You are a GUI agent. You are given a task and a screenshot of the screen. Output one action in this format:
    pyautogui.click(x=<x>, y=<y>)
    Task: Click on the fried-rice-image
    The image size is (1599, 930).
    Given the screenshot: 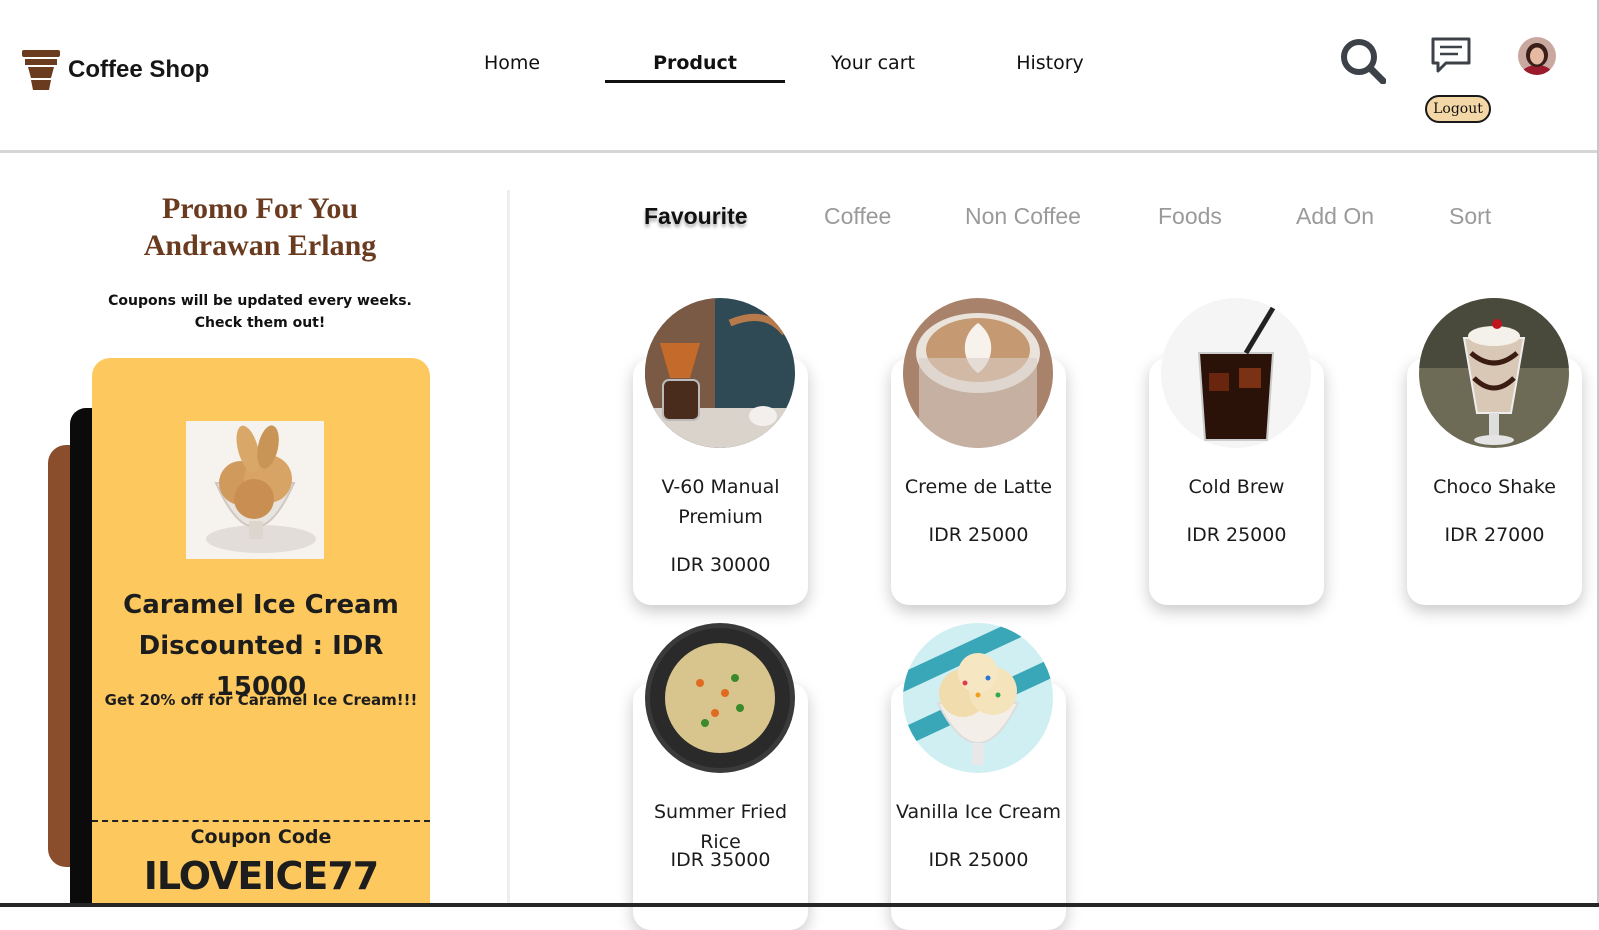 What is the action you would take?
    pyautogui.click(x=720, y=698)
    